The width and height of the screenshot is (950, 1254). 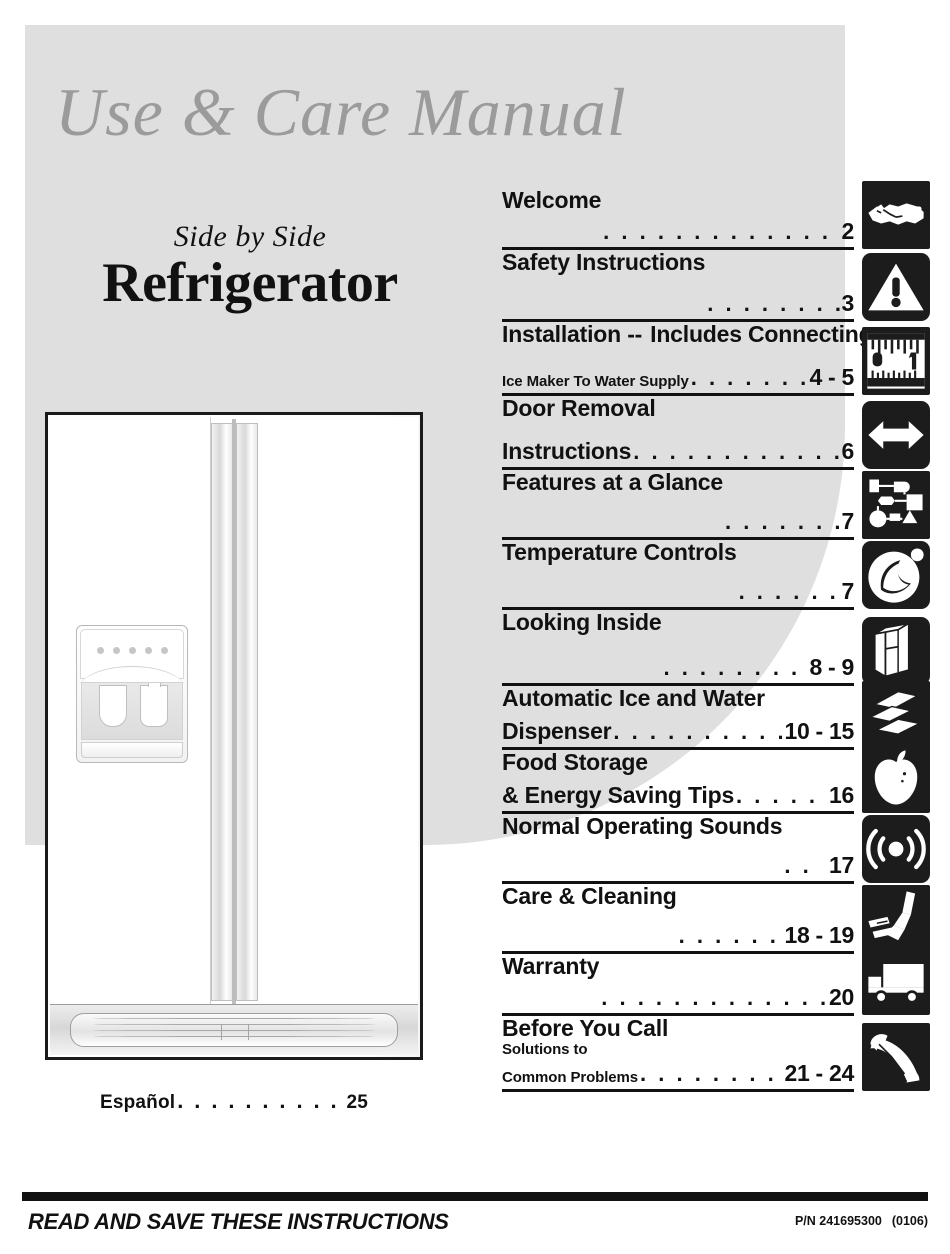 What do you see at coordinates (848, 231) in the screenshot?
I see `toc-page-number: 2` at bounding box center [848, 231].